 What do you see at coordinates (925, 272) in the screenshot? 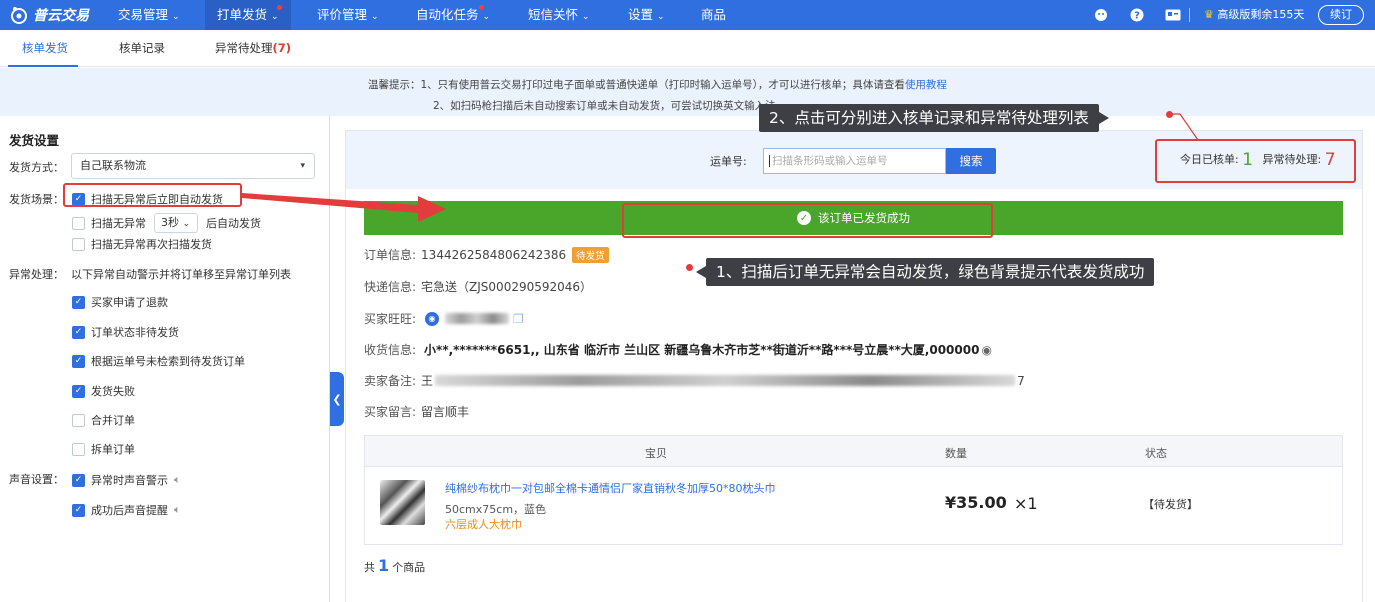
I see `annotation-callout-success: 1、扫描后订单无异常会自动发货，绿色背景提示代表发货成功` at bounding box center [925, 272].